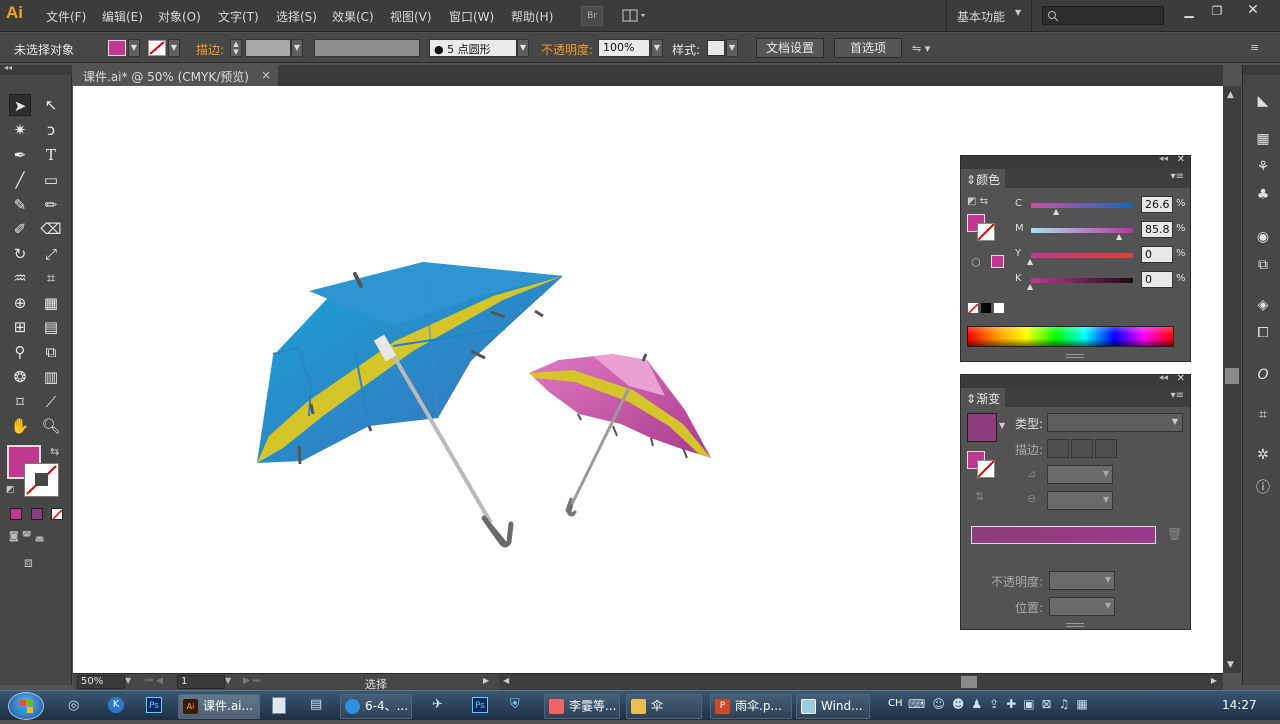 This screenshot has height=724, width=1280. Describe the element at coordinates (1177, 395) in the screenshot. I see `panel-menu-icon: ▾≡` at that location.